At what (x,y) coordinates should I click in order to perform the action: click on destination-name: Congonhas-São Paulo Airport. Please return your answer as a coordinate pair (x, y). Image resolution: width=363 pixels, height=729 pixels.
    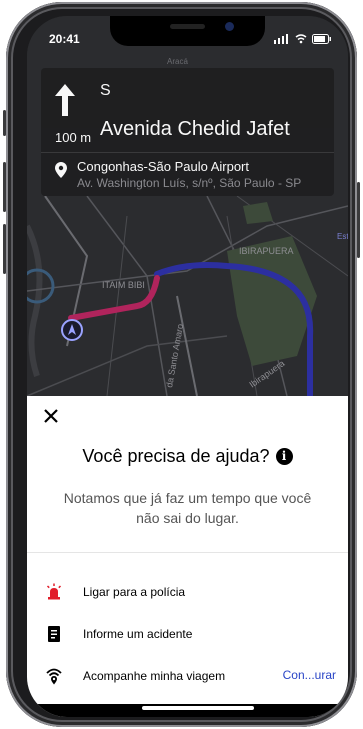
    Looking at the image, I should click on (163, 166).